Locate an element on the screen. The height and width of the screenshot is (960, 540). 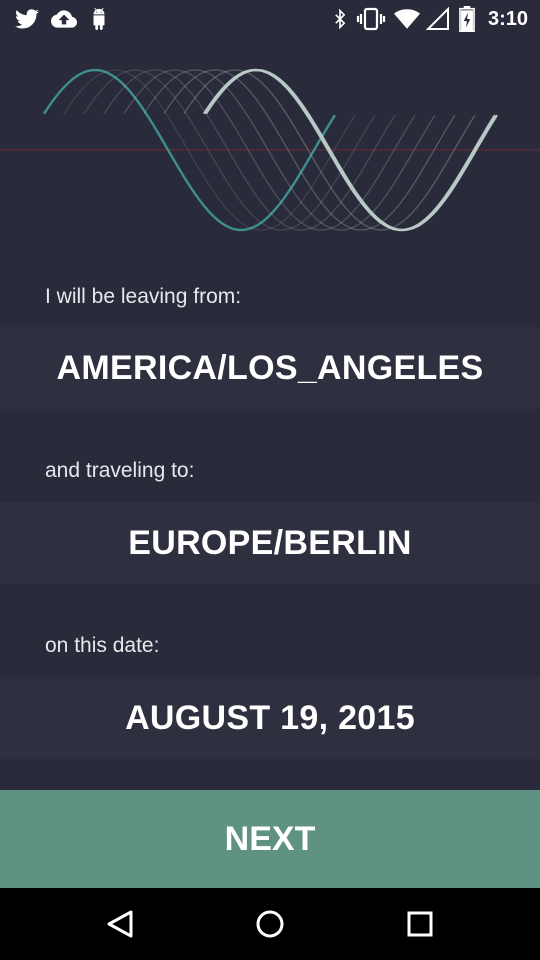
home-icon is located at coordinates (270, 924).